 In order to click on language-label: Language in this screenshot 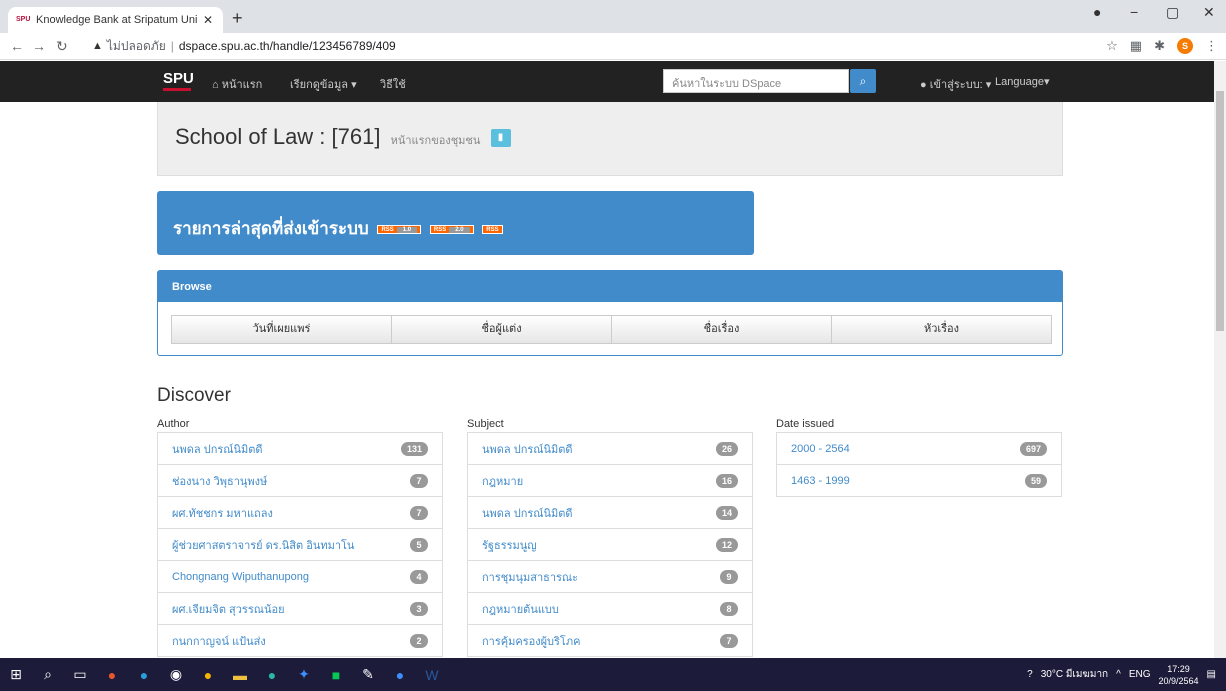, I will do `click(1019, 82)`.